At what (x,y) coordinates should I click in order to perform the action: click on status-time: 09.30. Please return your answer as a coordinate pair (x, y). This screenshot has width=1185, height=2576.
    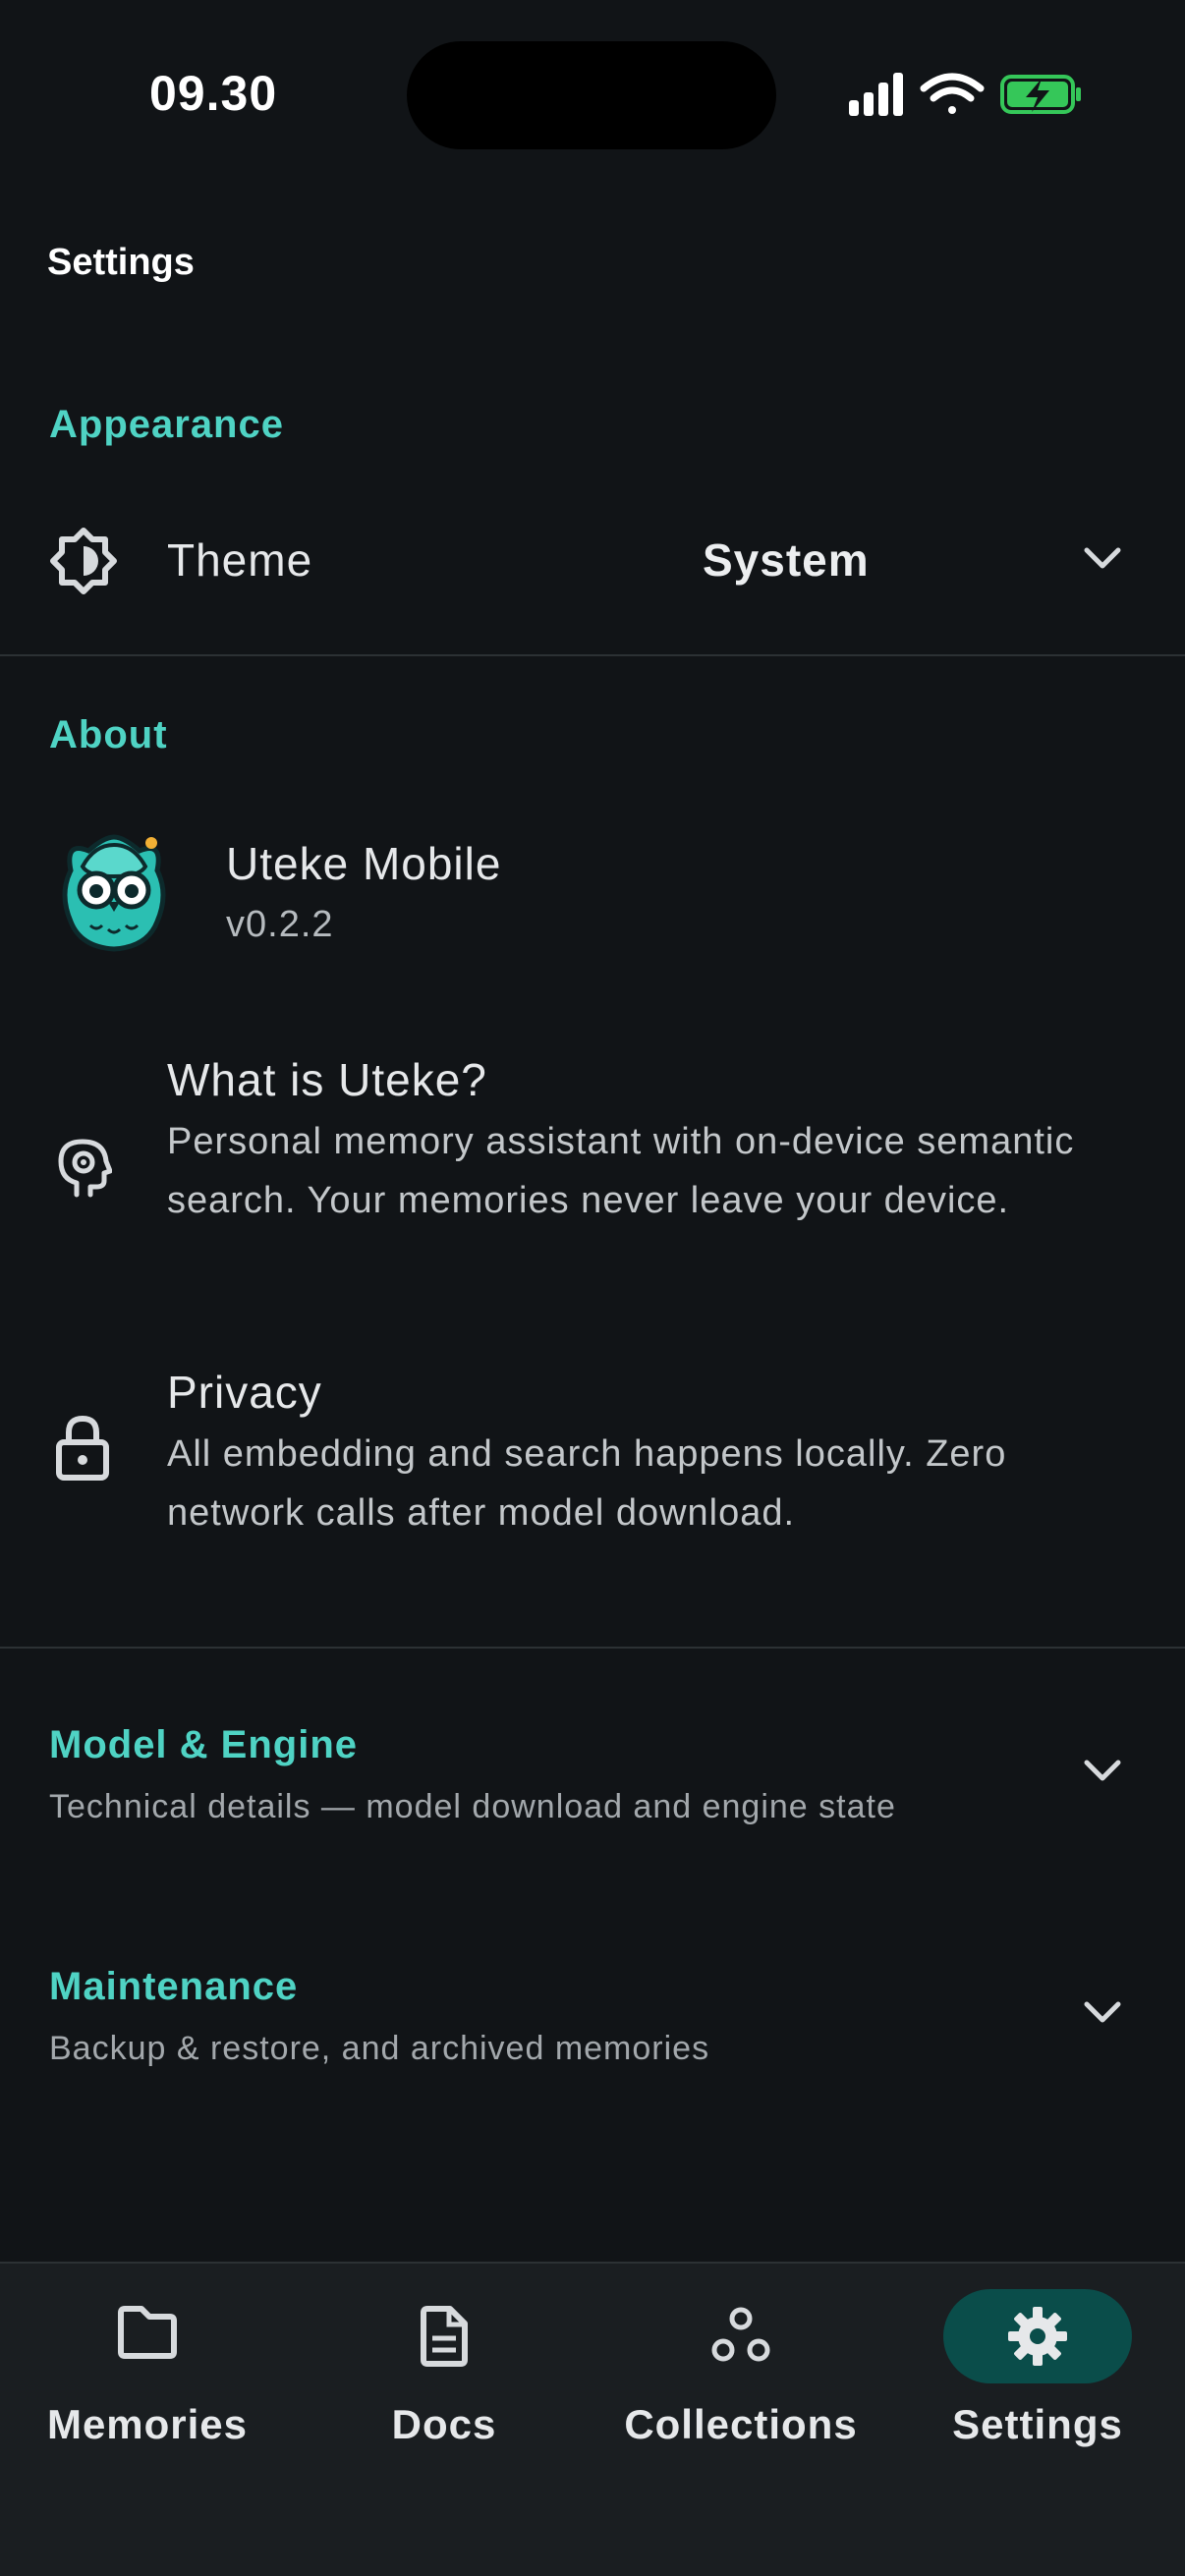
    Looking at the image, I should click on (214, 93).